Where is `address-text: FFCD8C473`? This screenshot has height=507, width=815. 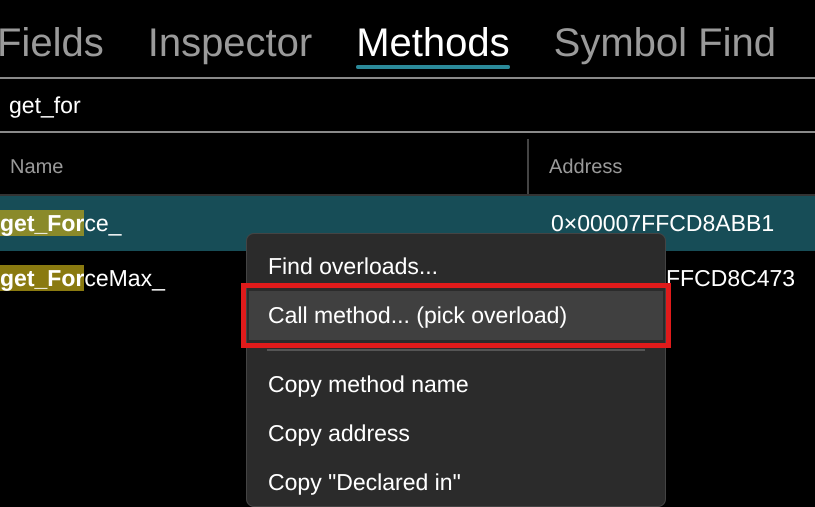
address-text: FFCD8C473 is located at coordinates (731, 278).